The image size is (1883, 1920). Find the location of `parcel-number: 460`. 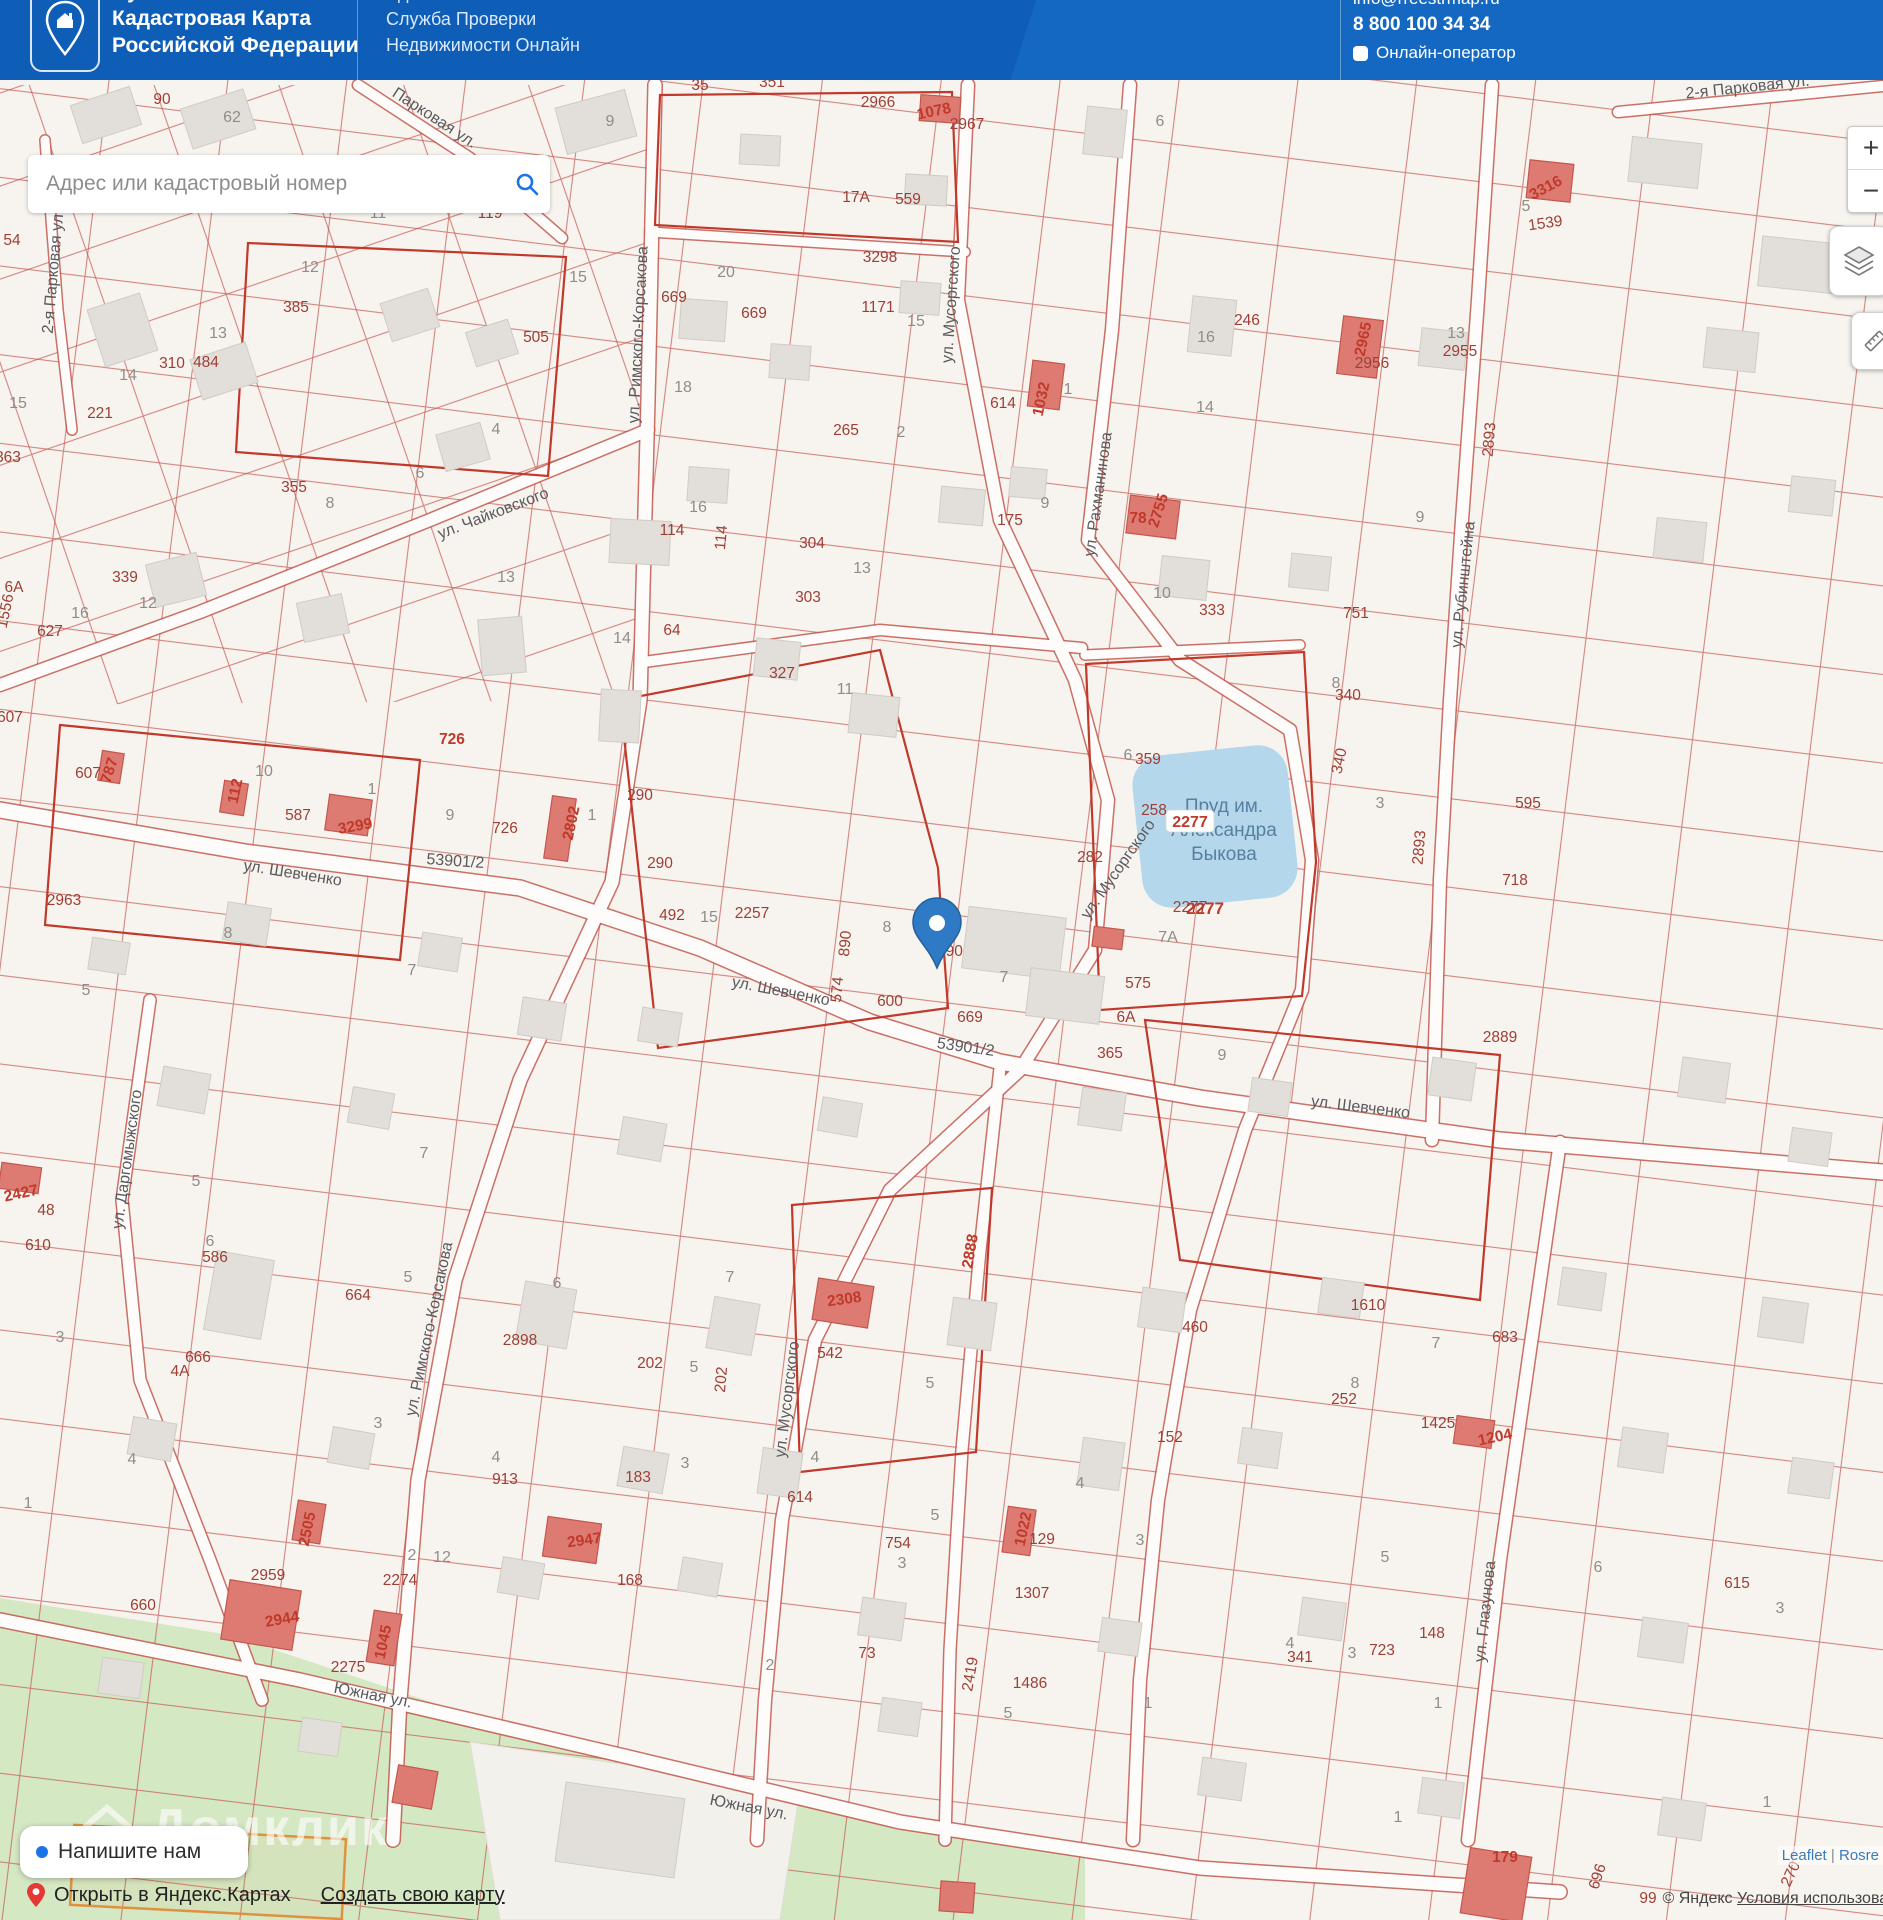

parcel-number: 460 is located at coordinates (1195, 1327).